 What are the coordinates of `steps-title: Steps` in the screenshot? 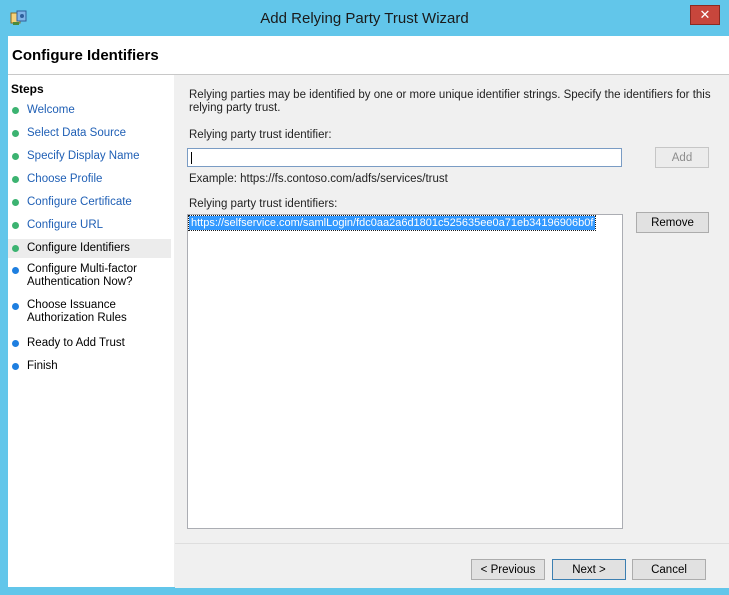 It's located at (27, 89).